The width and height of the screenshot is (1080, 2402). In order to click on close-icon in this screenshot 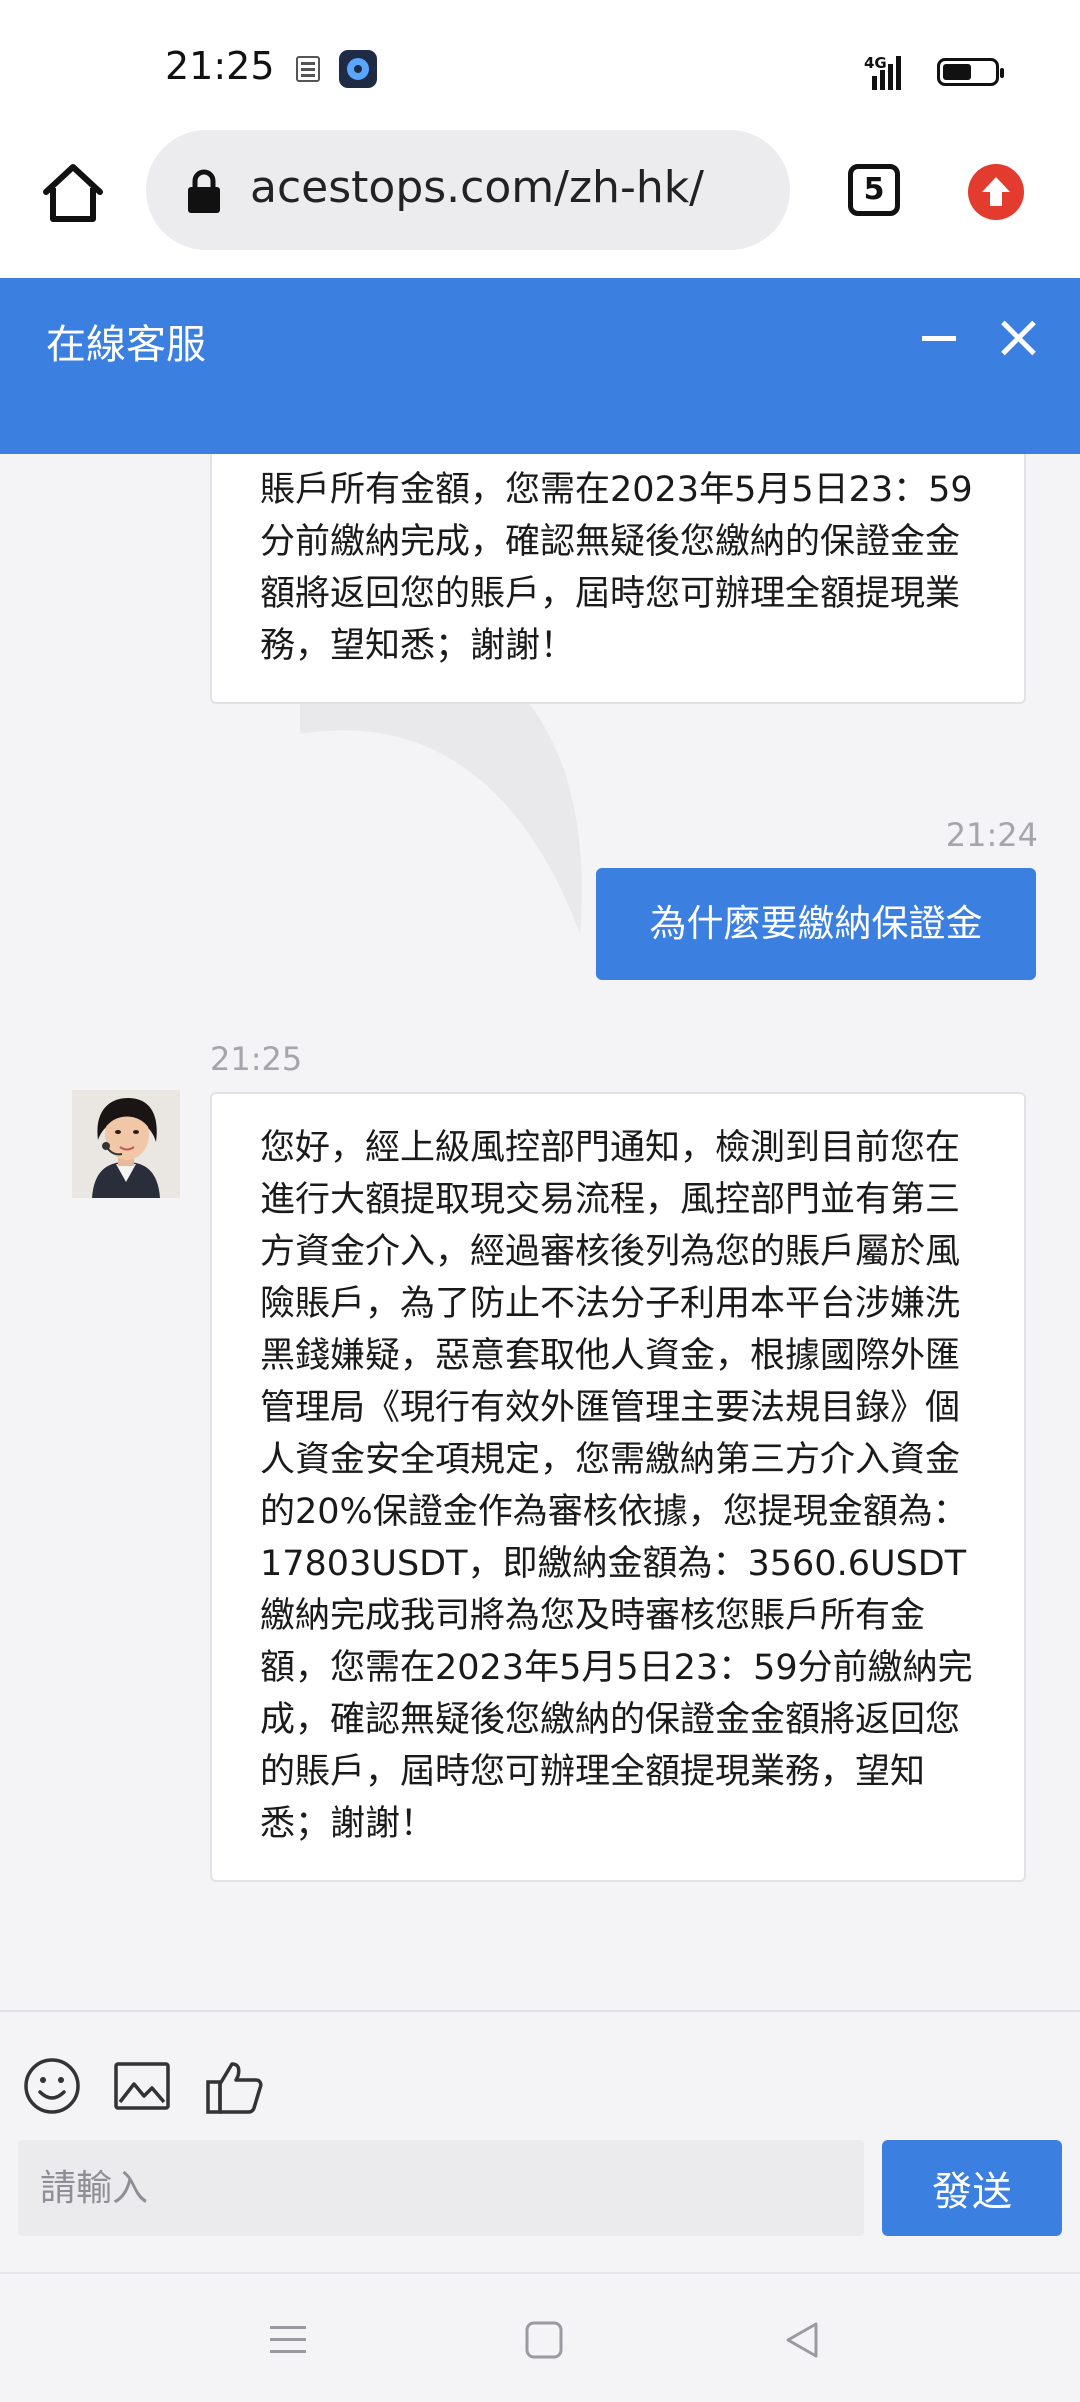, I will do `click(1018, 338)`.